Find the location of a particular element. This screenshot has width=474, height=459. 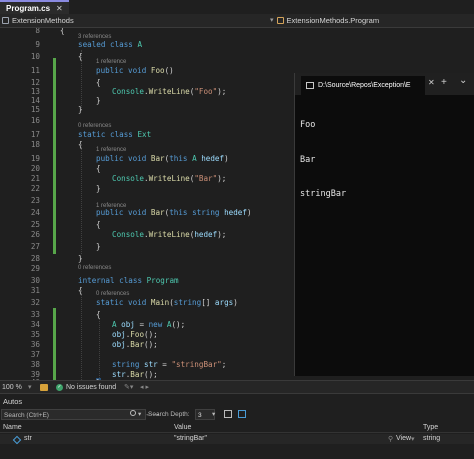

line-number: 24 is located at coordinates (35, 212).